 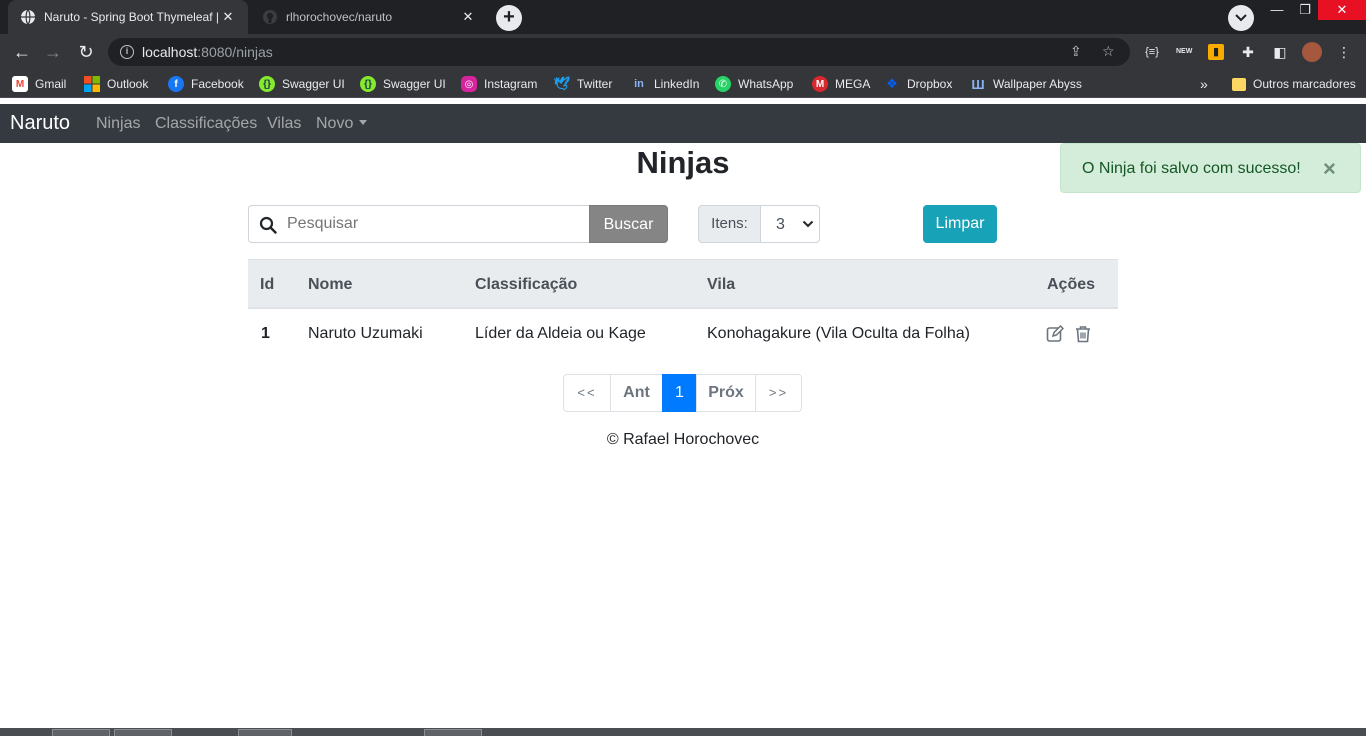 I want to click on column-header-classificacao: Classificação, so click(x=526, y=284).